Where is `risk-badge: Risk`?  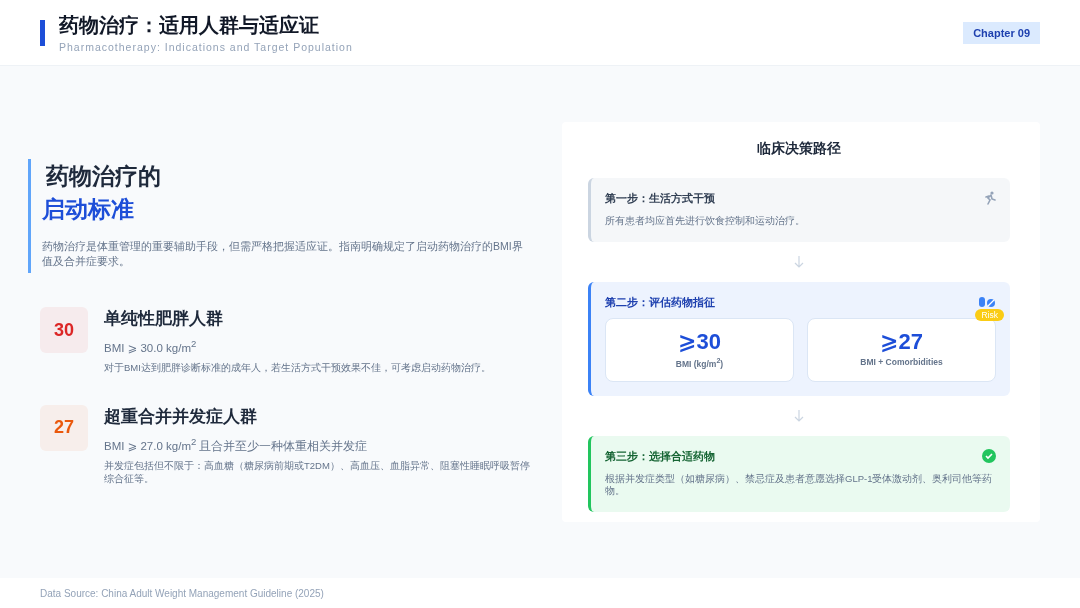 risk-badge: Risk is located at coordinates (989, 314).